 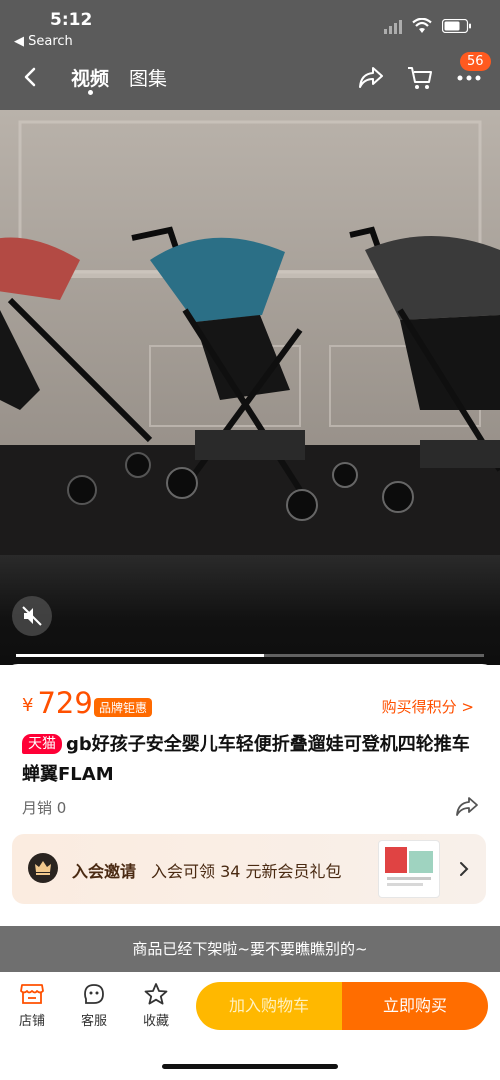 I want to click on muted-speaker-icon, so click(x=32, y=616).